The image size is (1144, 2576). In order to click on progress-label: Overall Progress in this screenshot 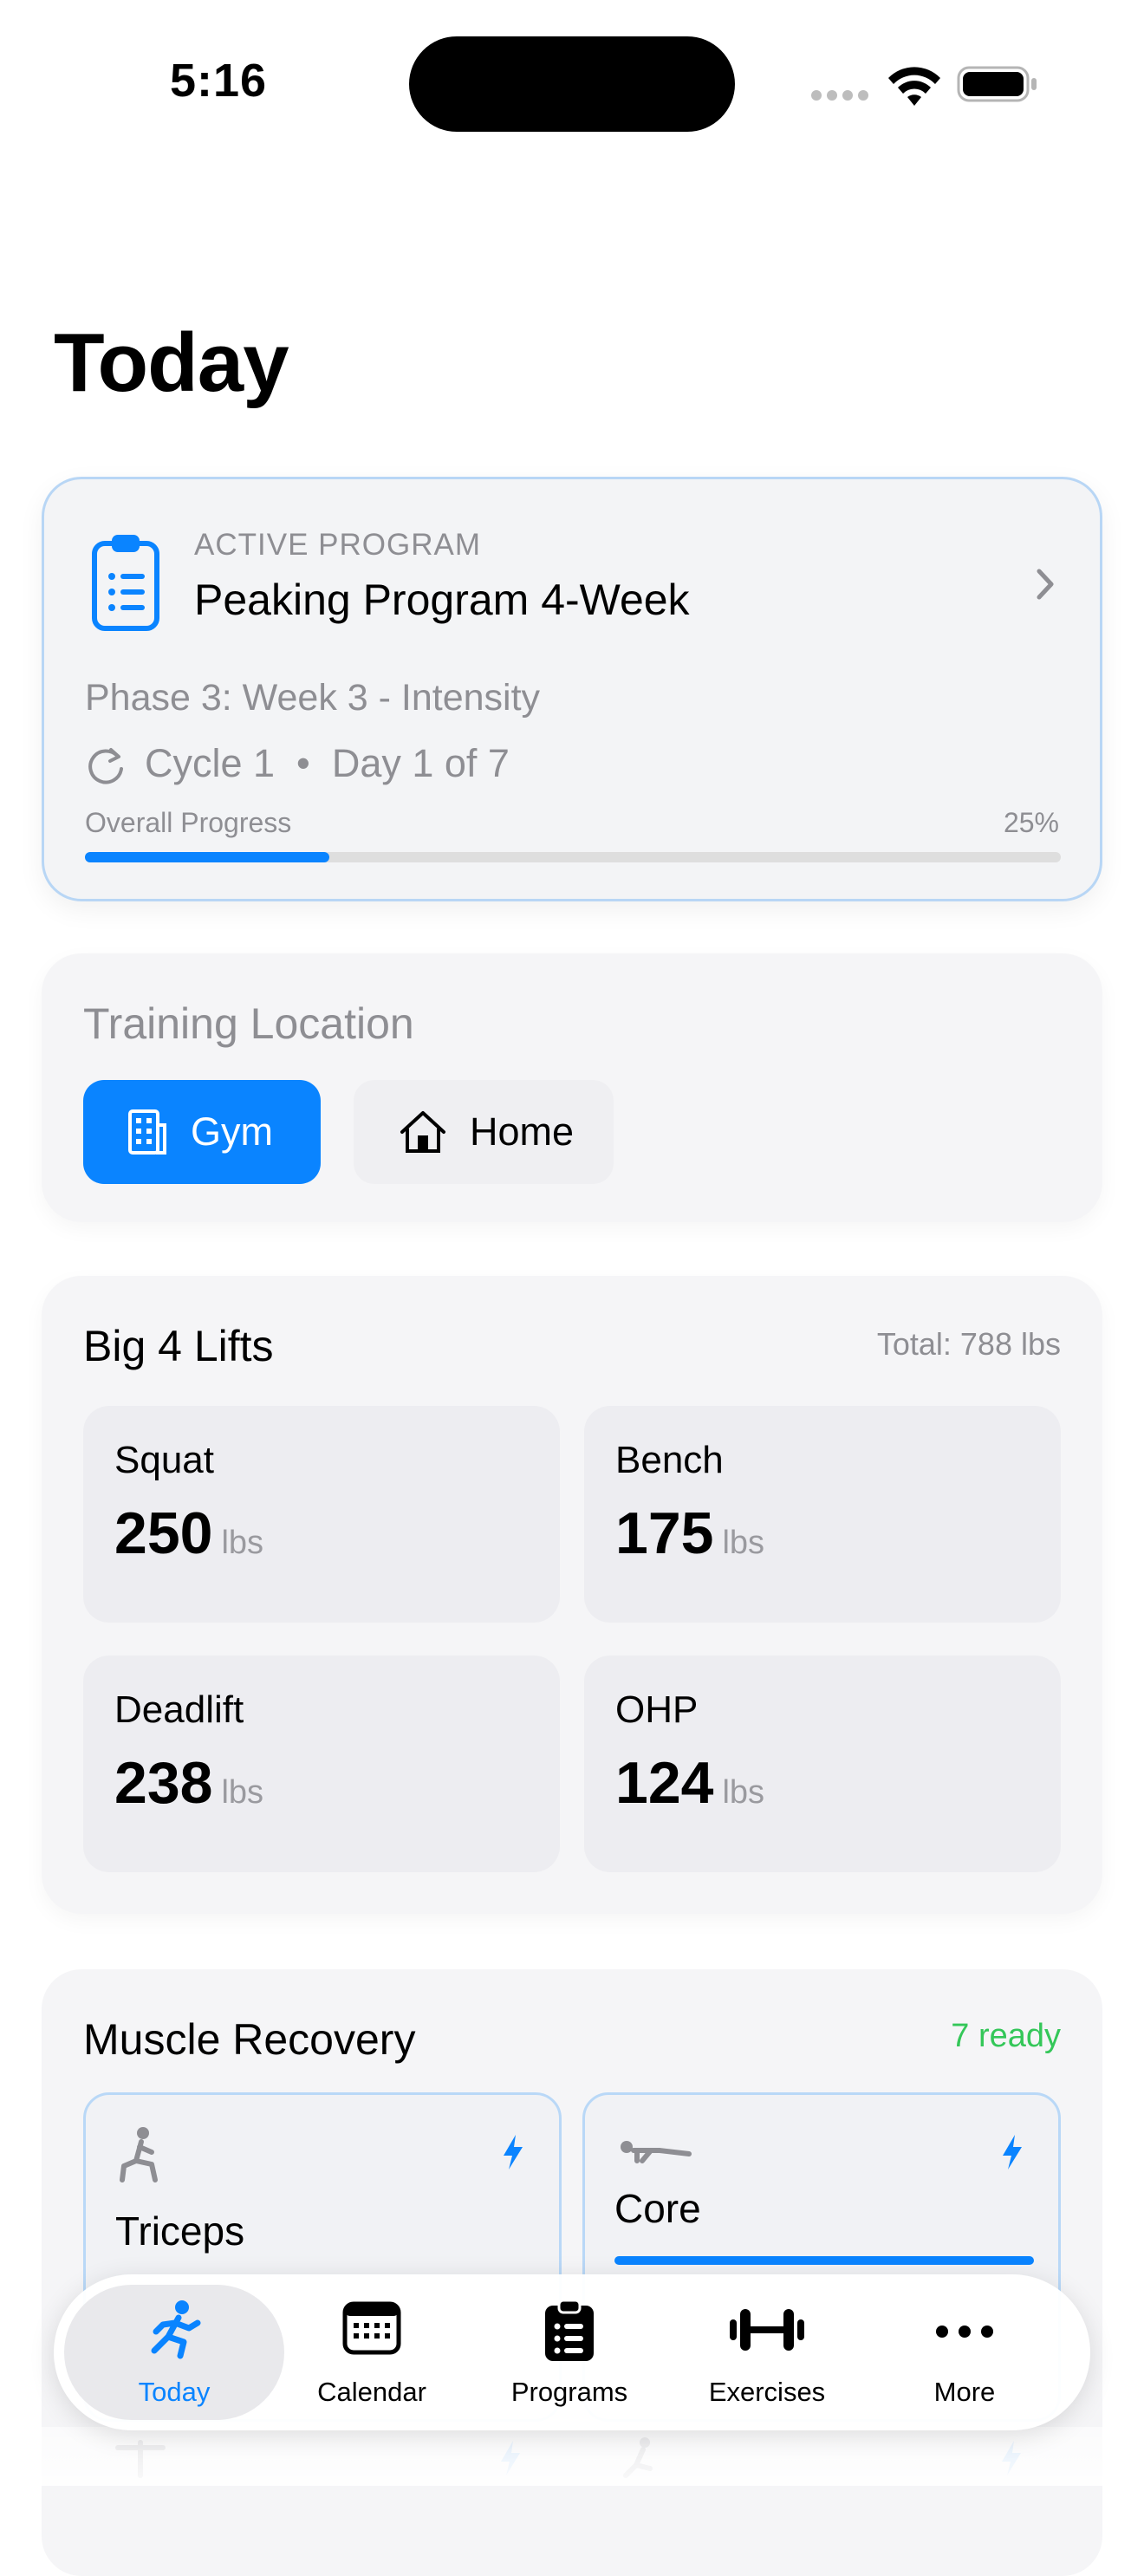, I will do `click(188, 822)`.